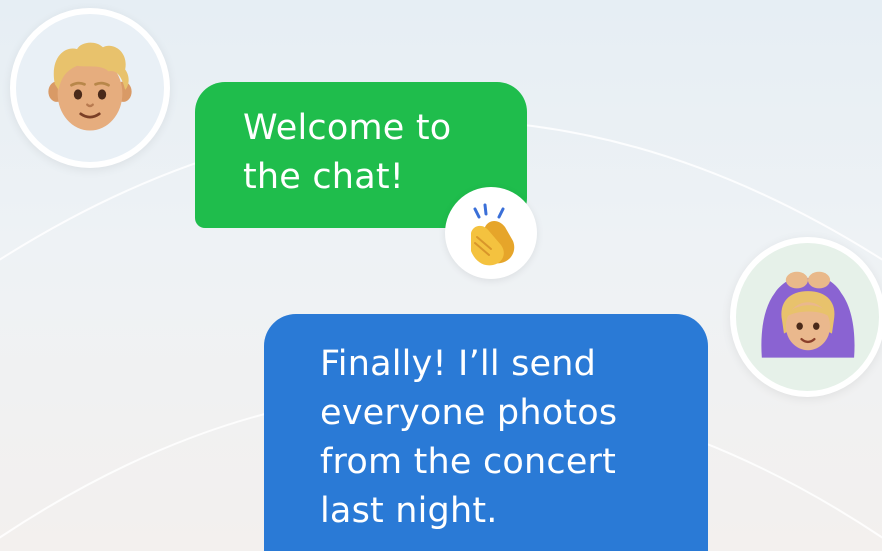 This screenshot has width=882, height=551. Describe the element at coordinates (469, 413) in the screenshot. I see `message-text-line: everyone photos` at that location.